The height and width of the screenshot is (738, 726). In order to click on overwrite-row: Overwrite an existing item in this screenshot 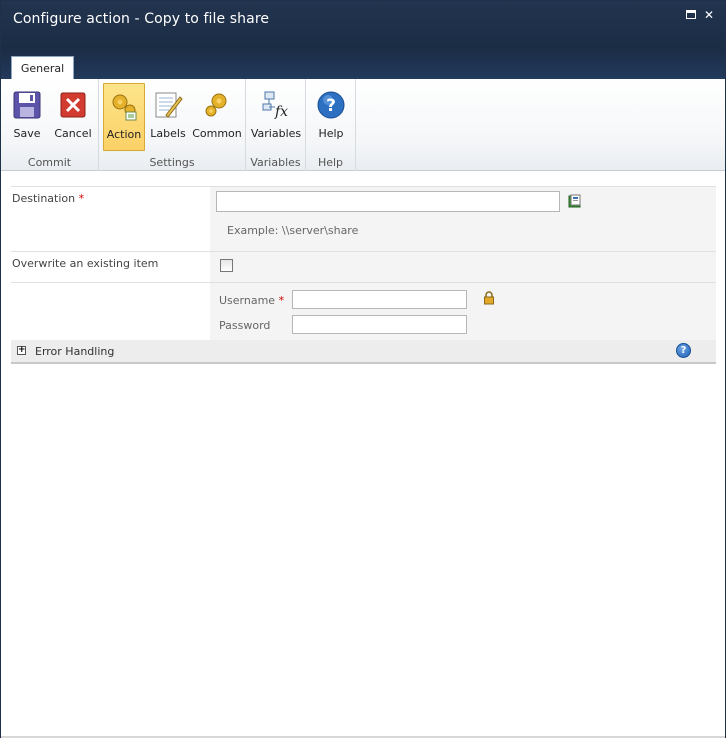, I will do `click(363, 266)`.